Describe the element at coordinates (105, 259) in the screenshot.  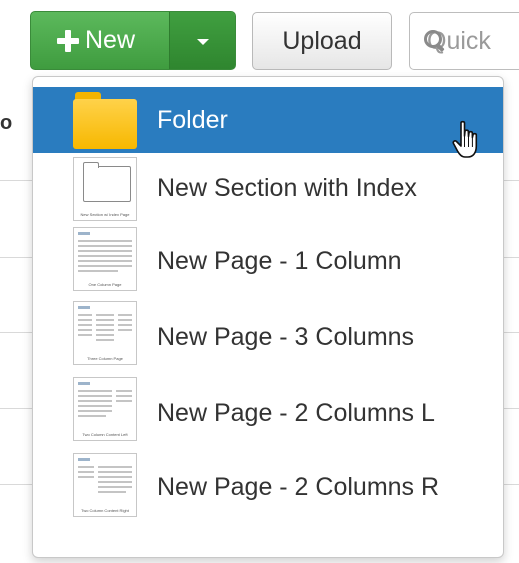
I see `one-column-page-thumbnail-icon: One Column Page` at that location.